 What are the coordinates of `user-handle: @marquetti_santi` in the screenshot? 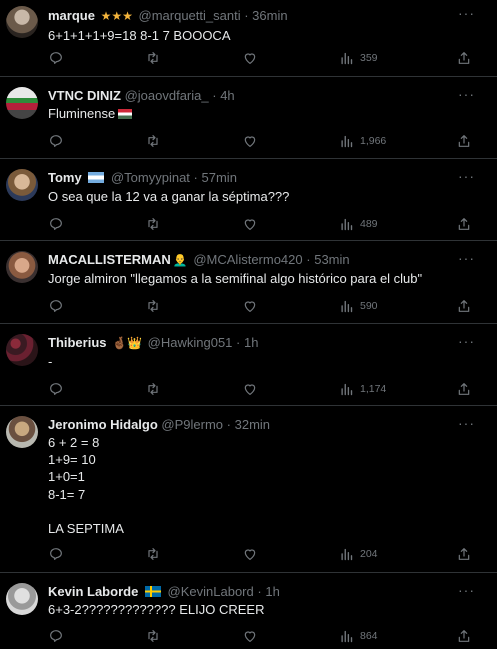 It's located at (190, 15).